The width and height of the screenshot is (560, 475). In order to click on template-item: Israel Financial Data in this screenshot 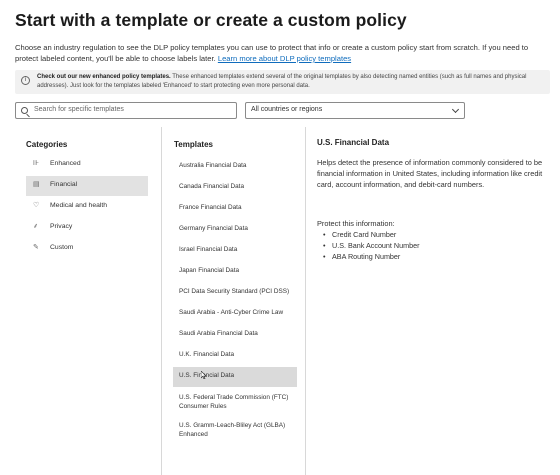, I will do `click(235, 251)`.